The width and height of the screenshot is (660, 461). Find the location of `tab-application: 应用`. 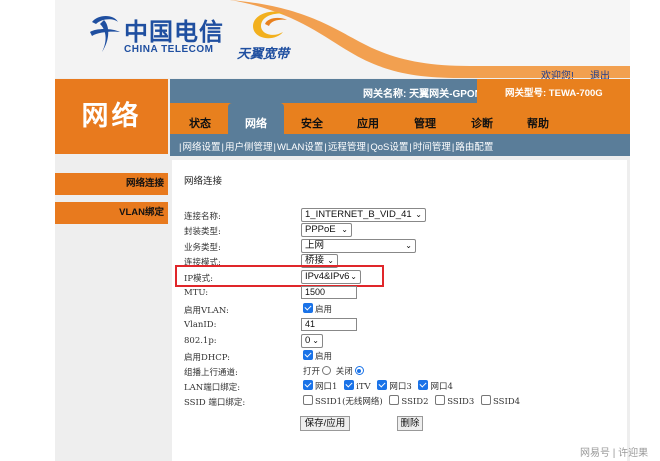

tab-application: 应用 is located at coordinates (368, 118).